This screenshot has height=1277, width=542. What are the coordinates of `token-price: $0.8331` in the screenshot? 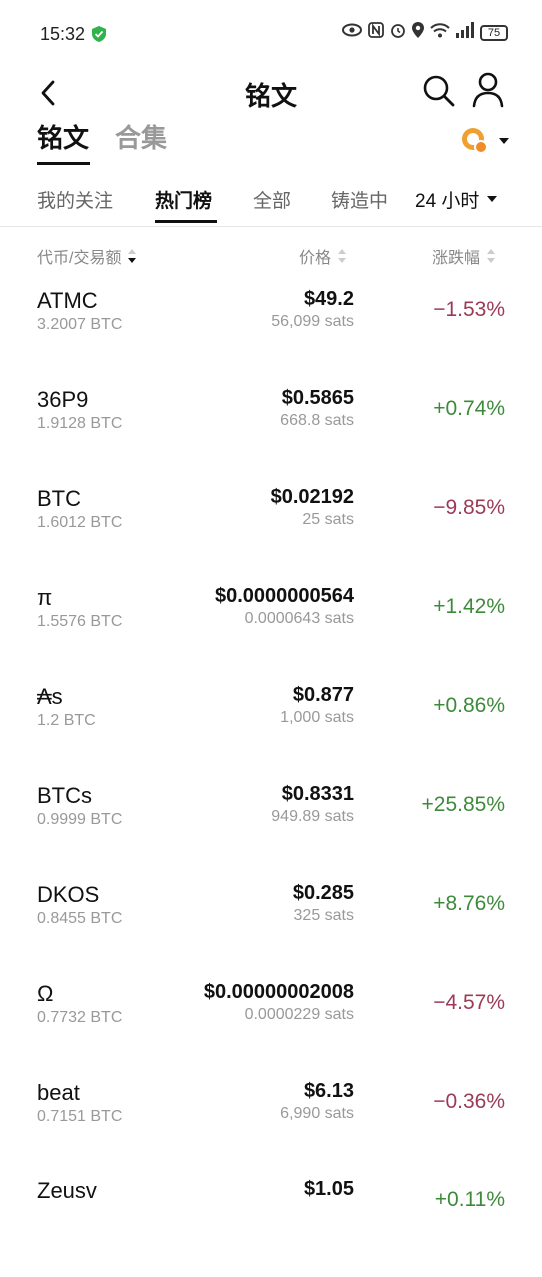 It's located at (317, 794).